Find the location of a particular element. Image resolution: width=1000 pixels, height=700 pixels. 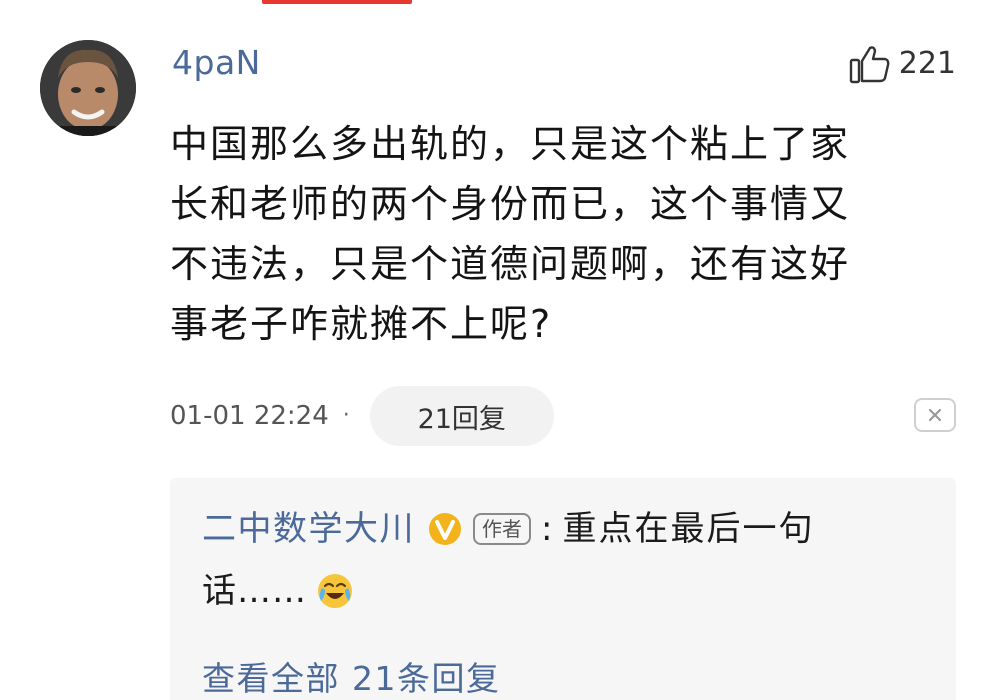

like-button: 221 is located at coordinates (902, 64).